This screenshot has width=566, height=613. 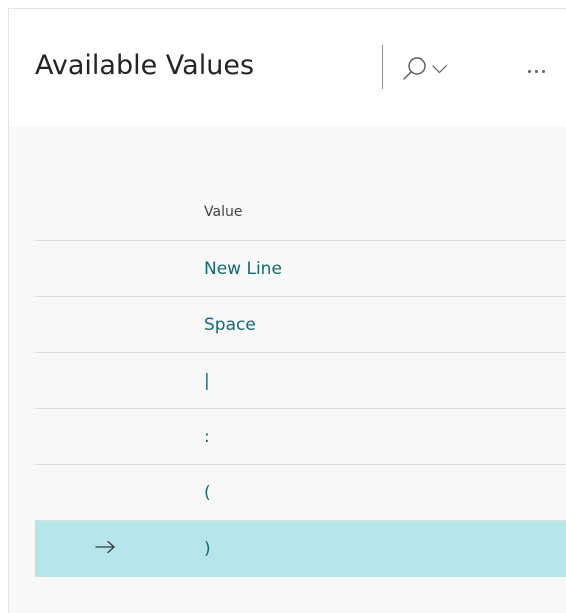 What do you see at coordinates (300, 325) in the screenshot?
I see `table-row: Space` at bounding box center [300, 325].